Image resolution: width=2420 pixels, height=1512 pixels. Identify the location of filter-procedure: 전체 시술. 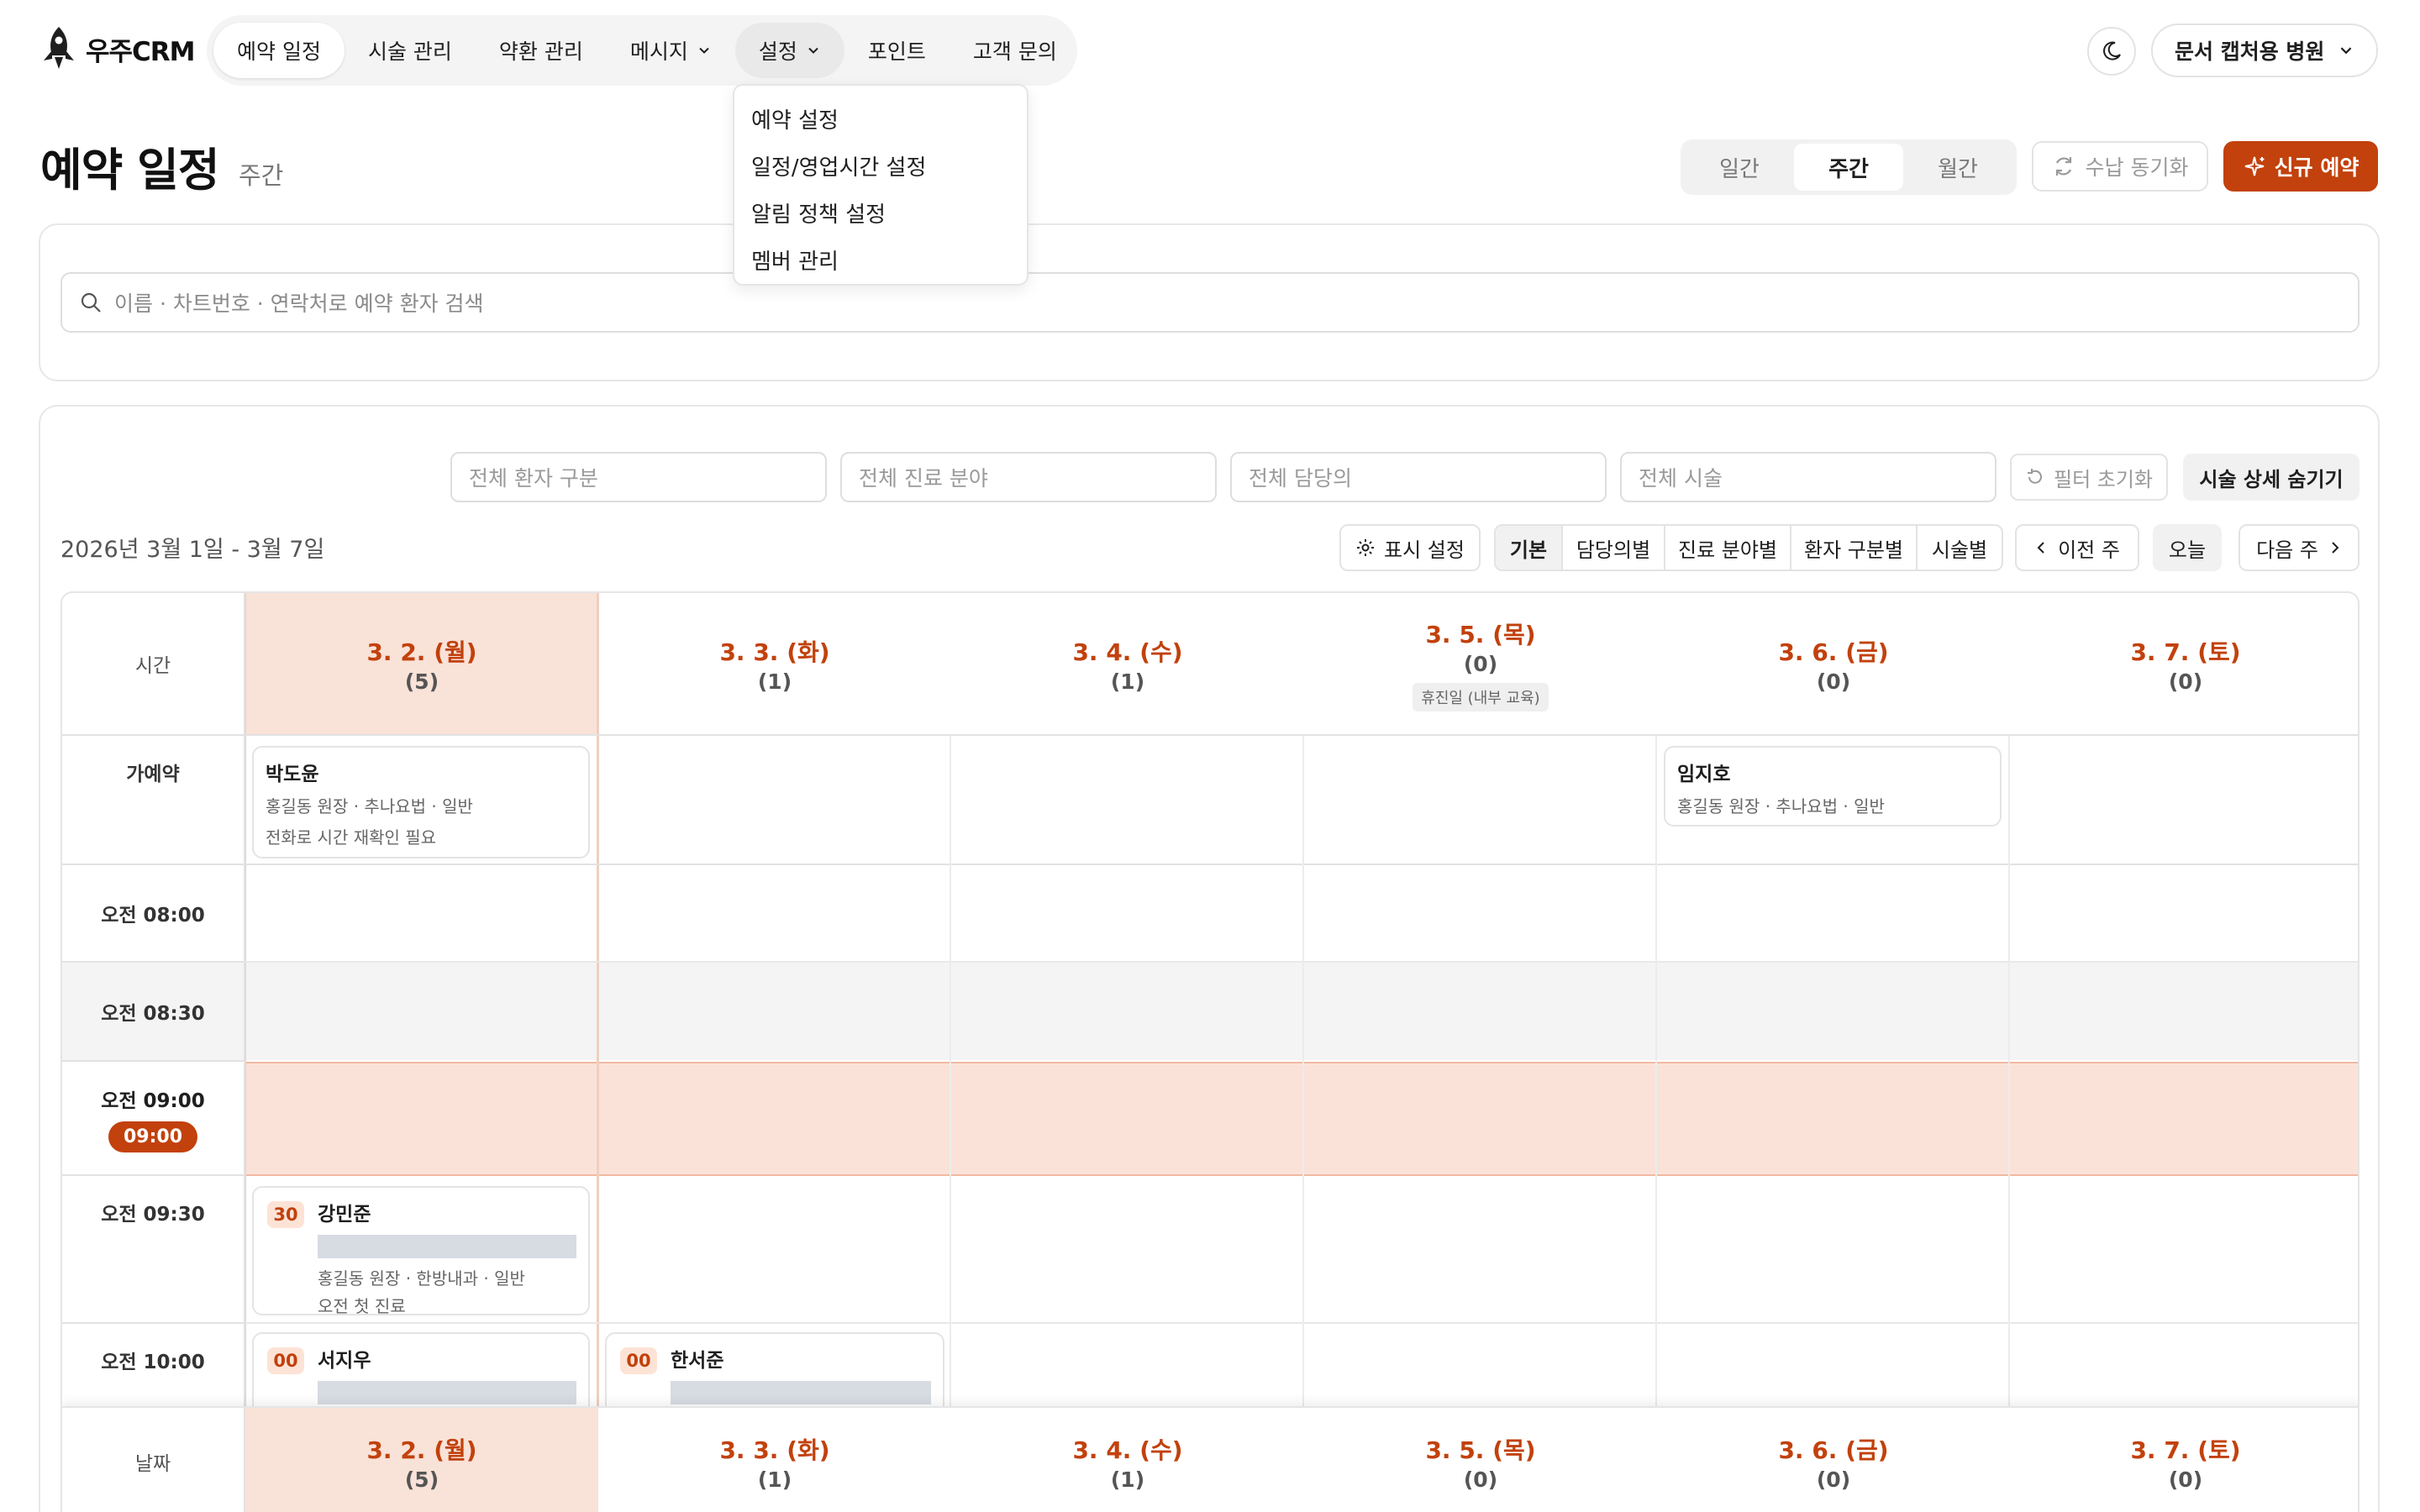
(1808, 477).